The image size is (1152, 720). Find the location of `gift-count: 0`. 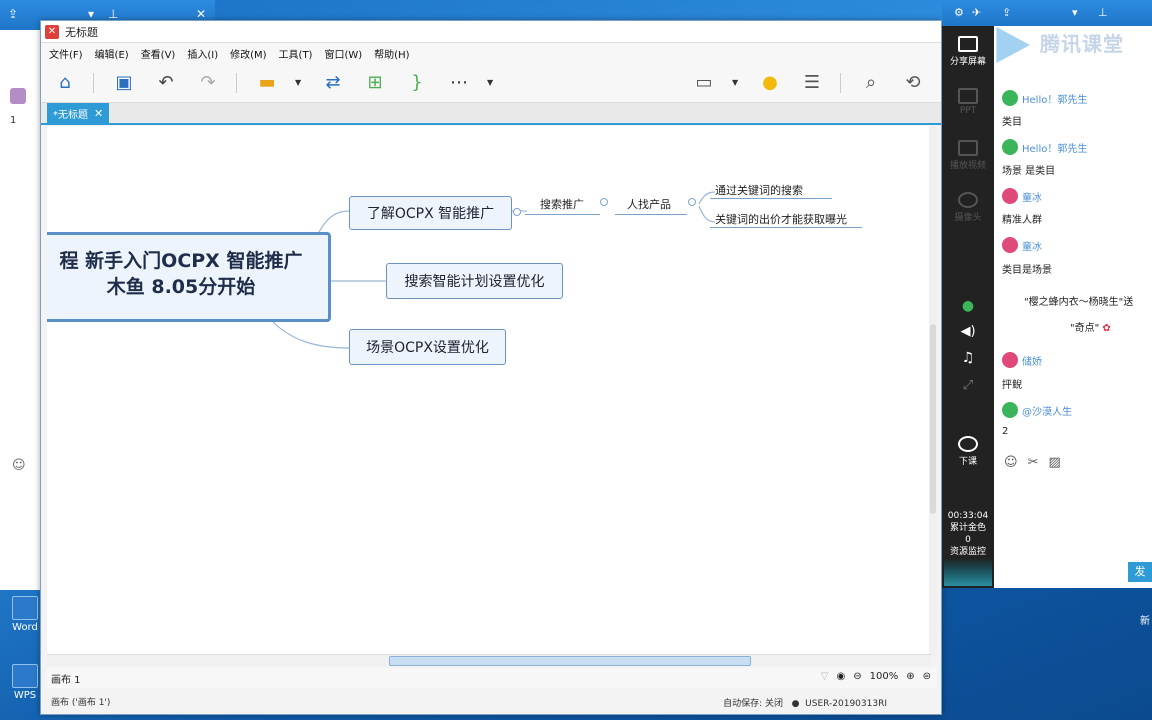

gift-count: 0 is located at coordinates (968, 540).